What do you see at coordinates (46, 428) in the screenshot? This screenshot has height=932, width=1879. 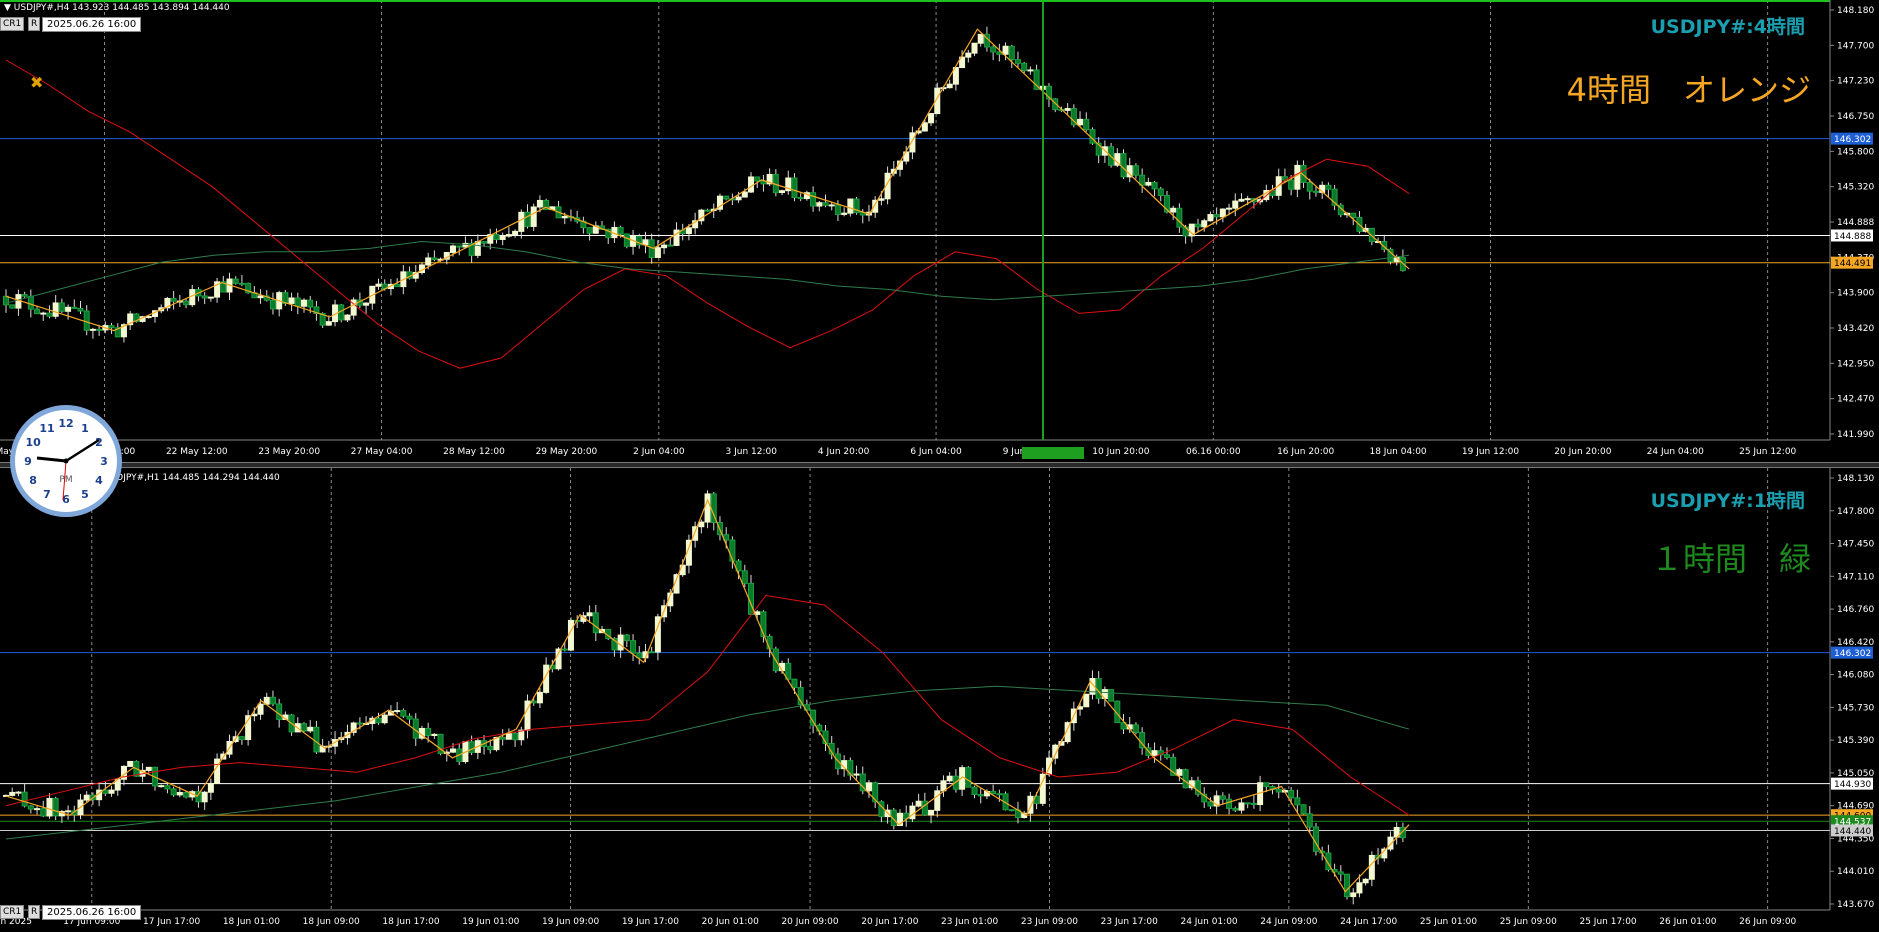 I see `clock-number: 11` at bounding box center [46, 428].